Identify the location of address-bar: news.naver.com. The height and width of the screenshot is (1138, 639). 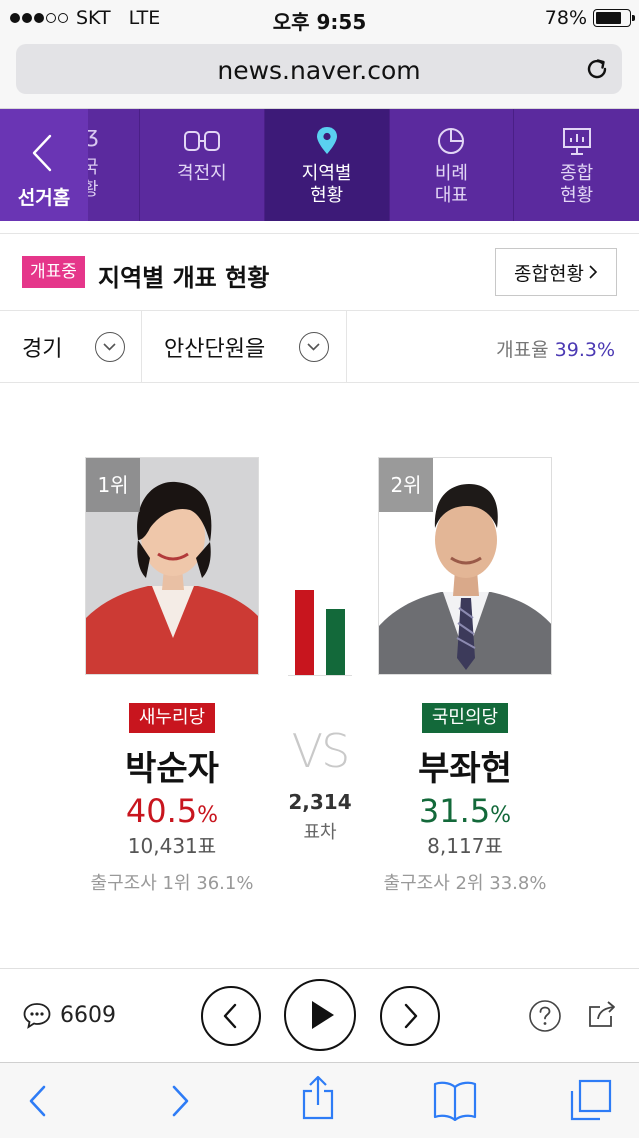
(319, 69).